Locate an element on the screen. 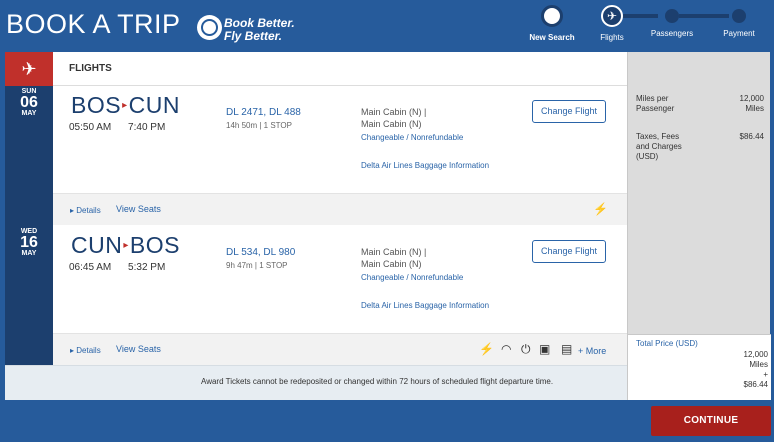 Image resolution: width=774 pixels, height=442 pixels. depart-time: 05:50 AM is located at coordinates (90, 127).